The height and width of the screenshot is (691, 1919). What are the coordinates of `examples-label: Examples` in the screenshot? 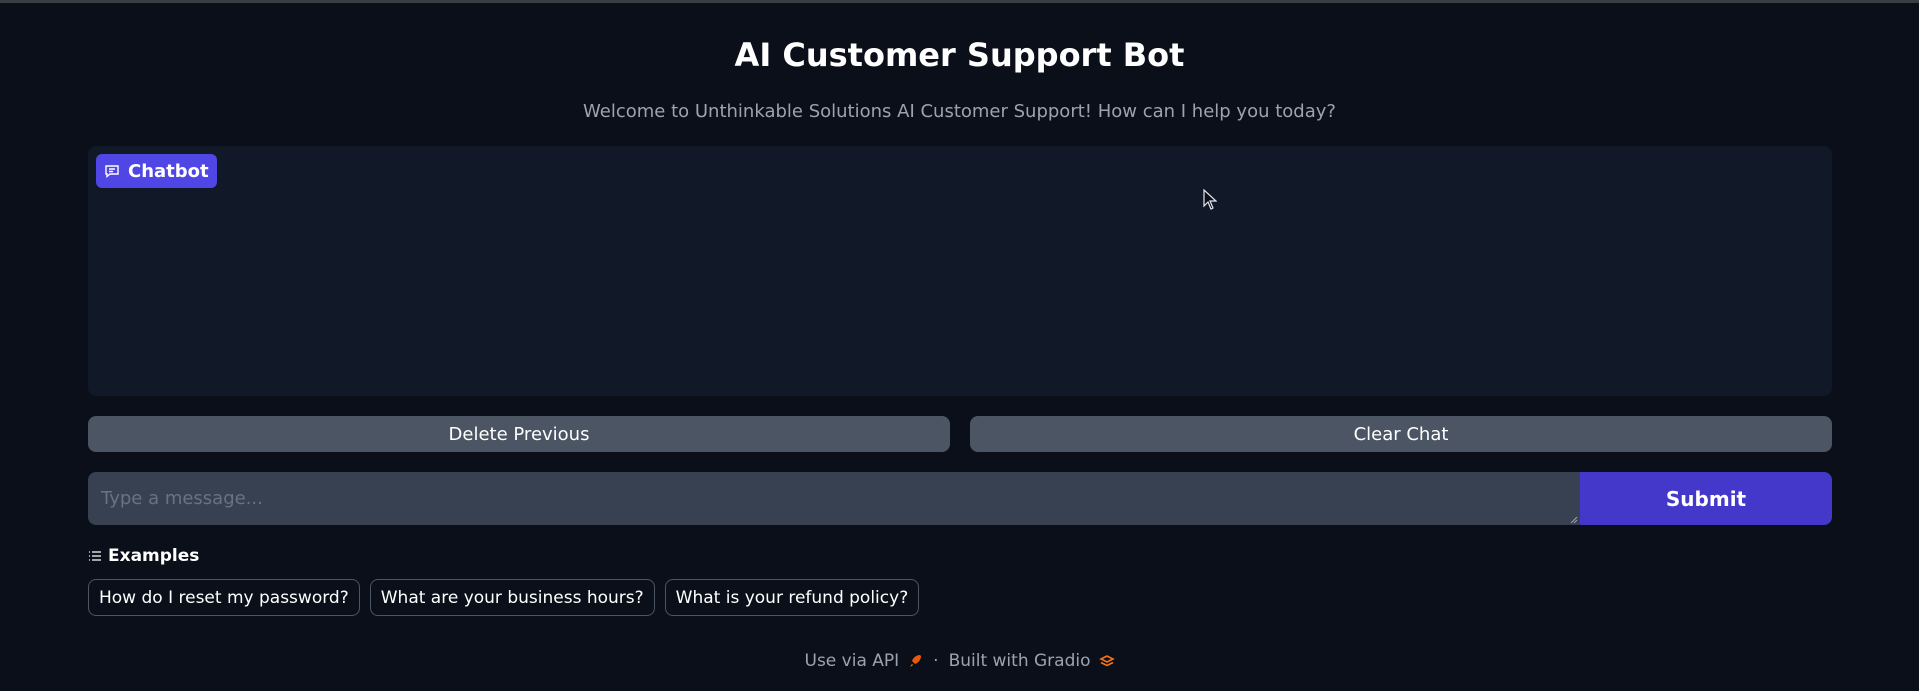 It's located at (154, 556).